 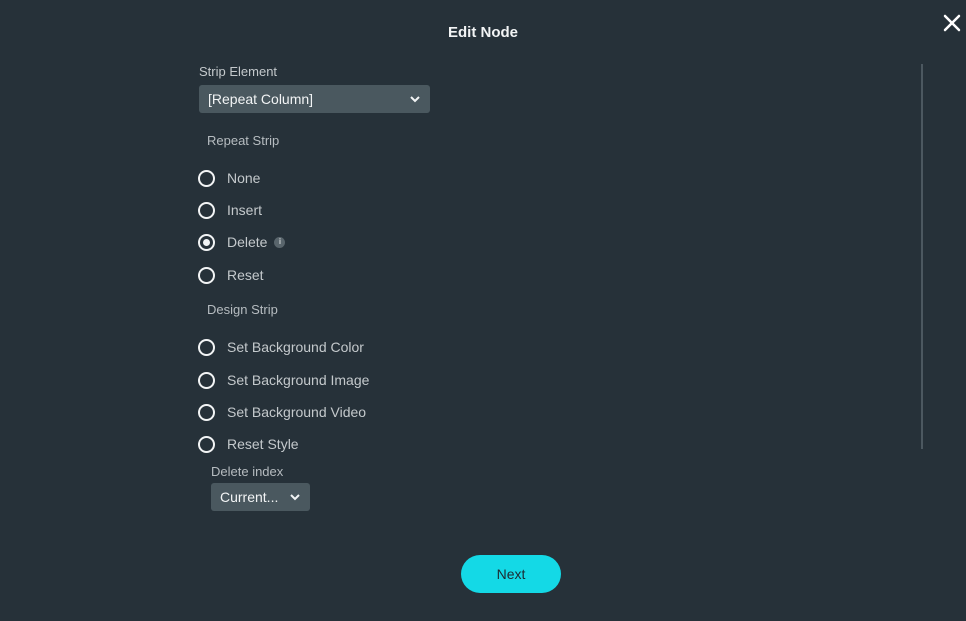 I want to click on close-button, so click(x=952, y=23).